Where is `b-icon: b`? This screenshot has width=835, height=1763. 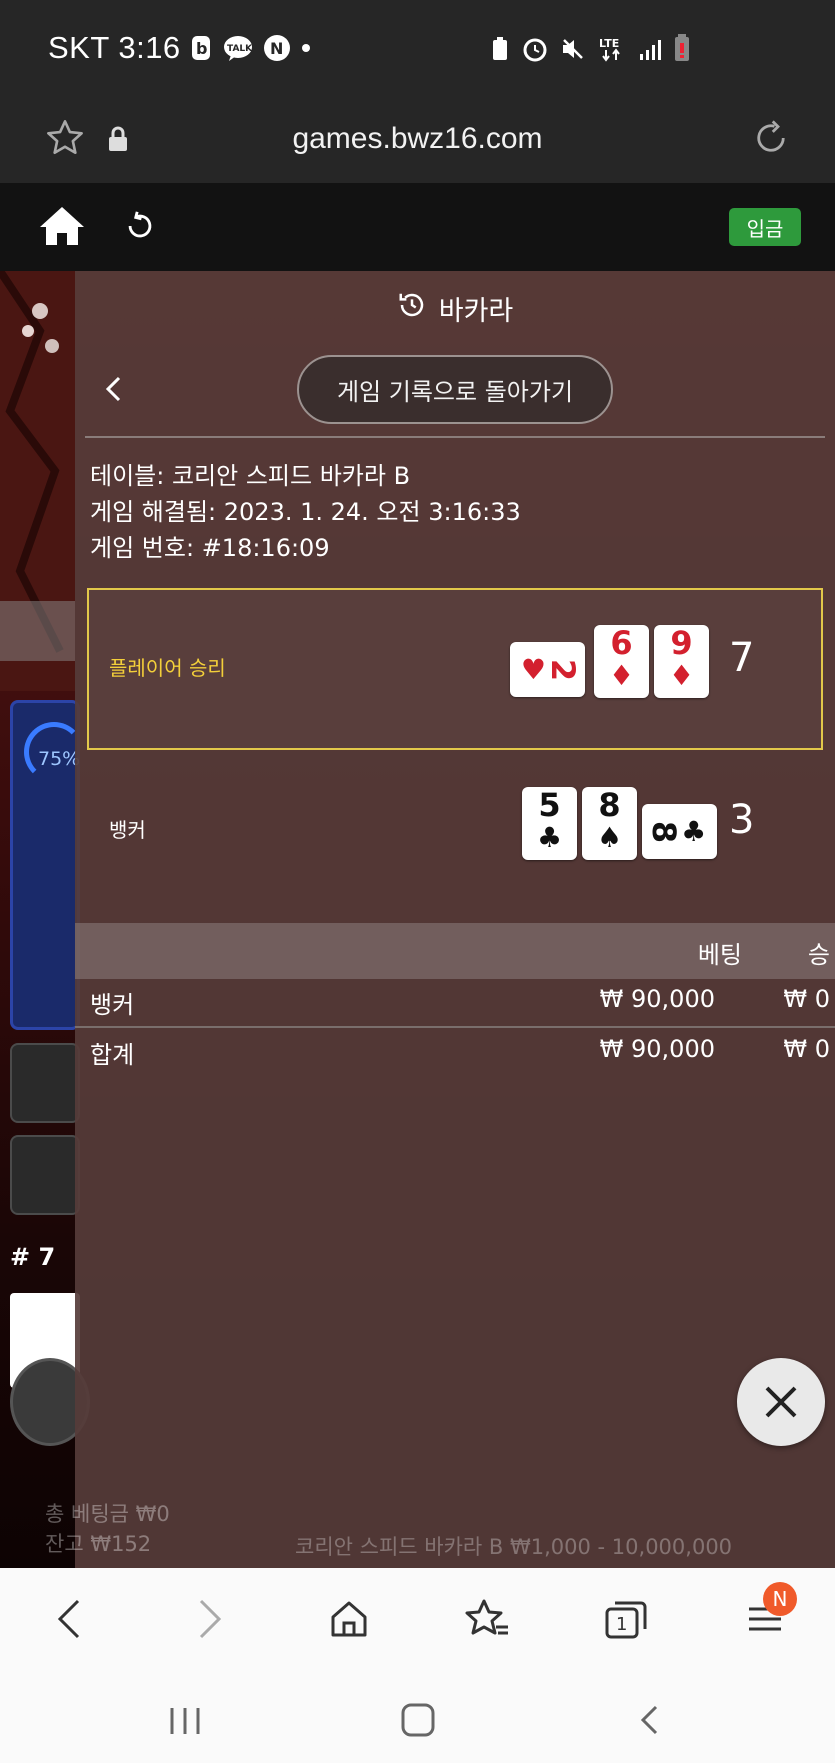 b-icon: b is located at coordinates (202, 48).